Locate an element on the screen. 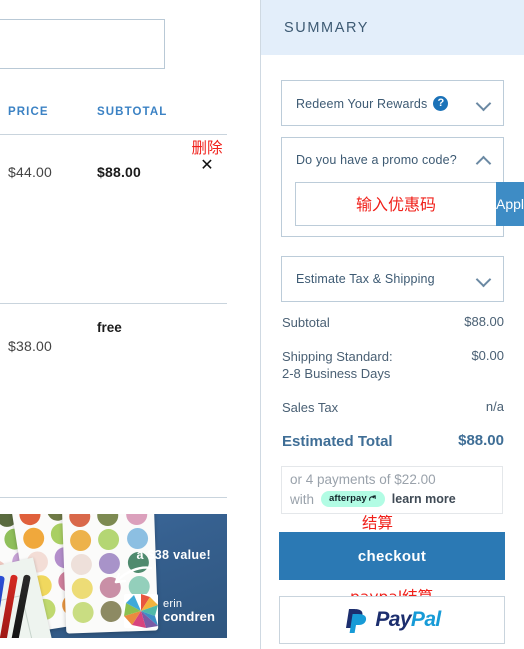  cell-subtotal: $88.00 is located at coordinates (119, 172).